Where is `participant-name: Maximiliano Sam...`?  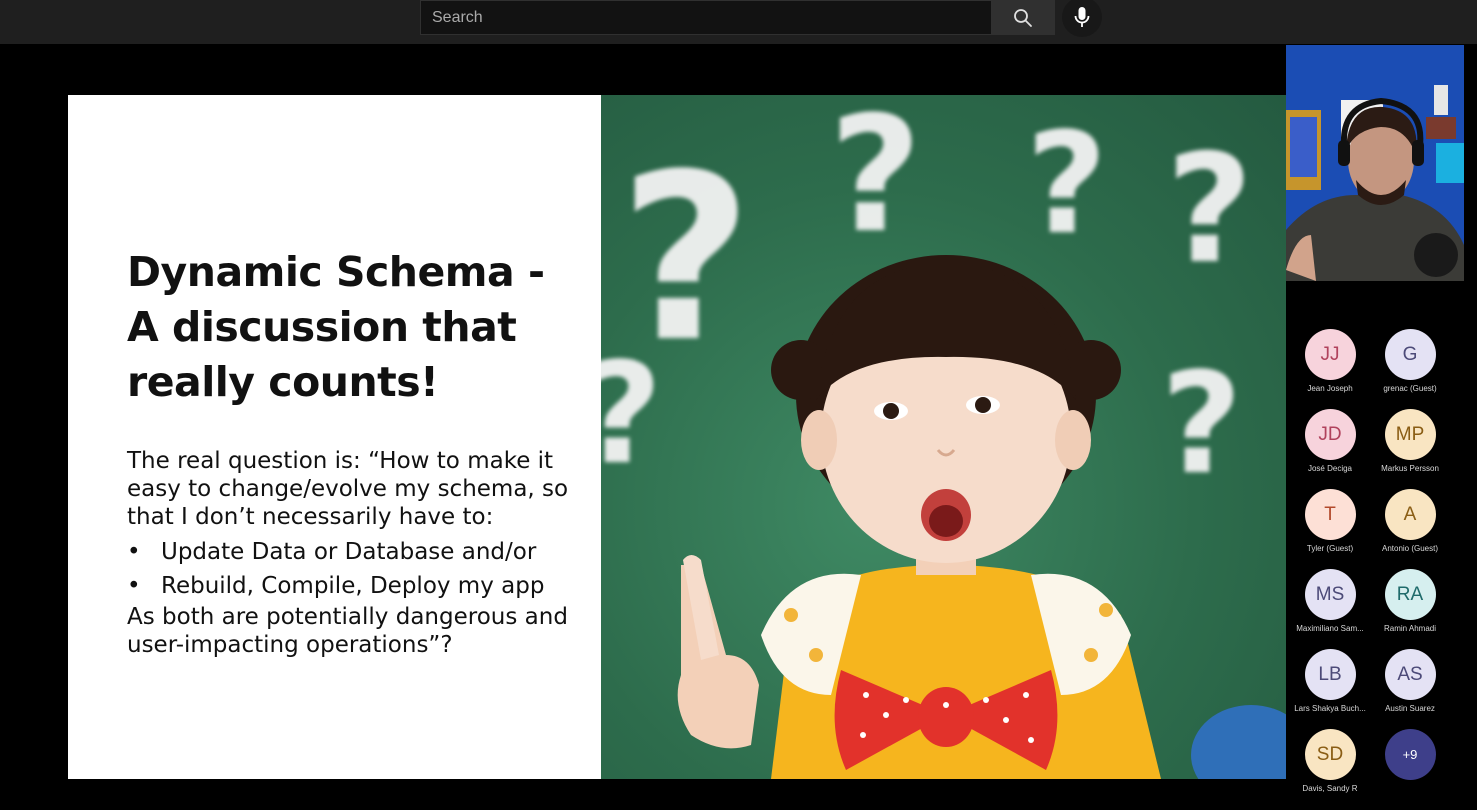 participant-name: Maximiliano Sam... is located at coordinates (1330, 628).